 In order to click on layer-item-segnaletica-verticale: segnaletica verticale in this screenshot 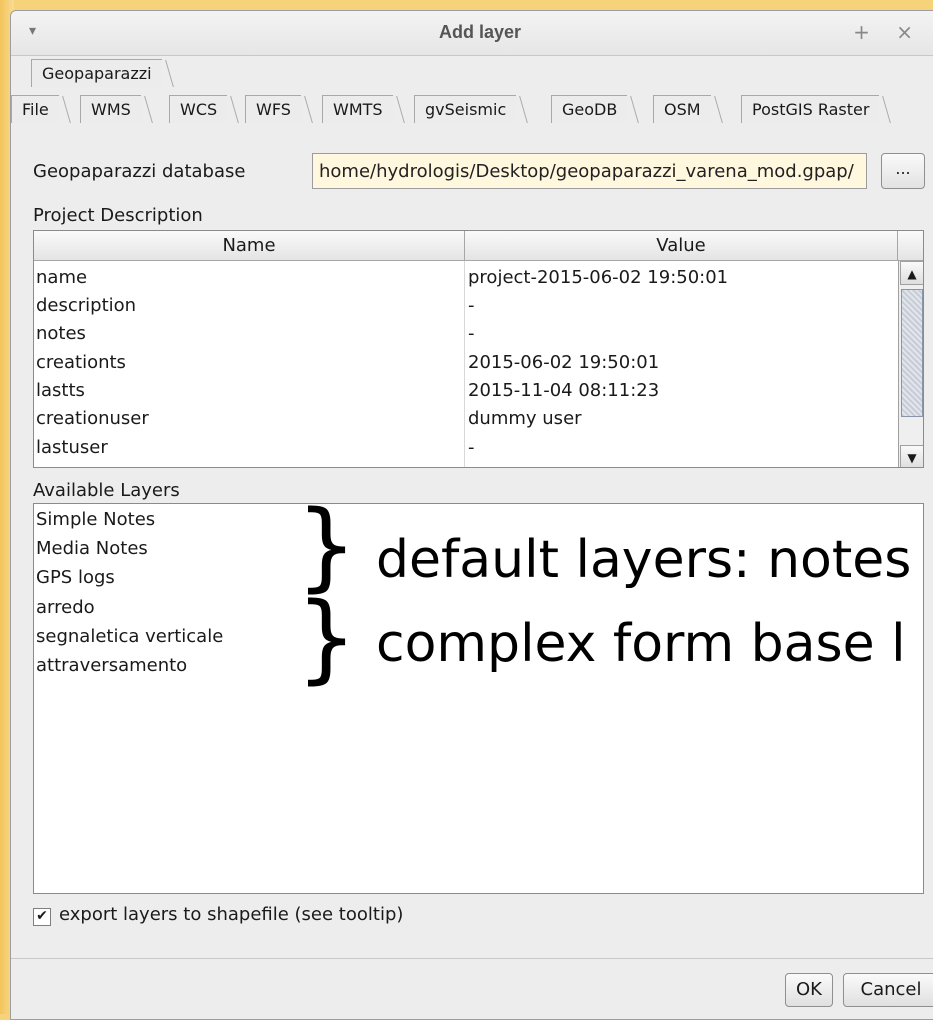, I will do `click(129, 637)`.